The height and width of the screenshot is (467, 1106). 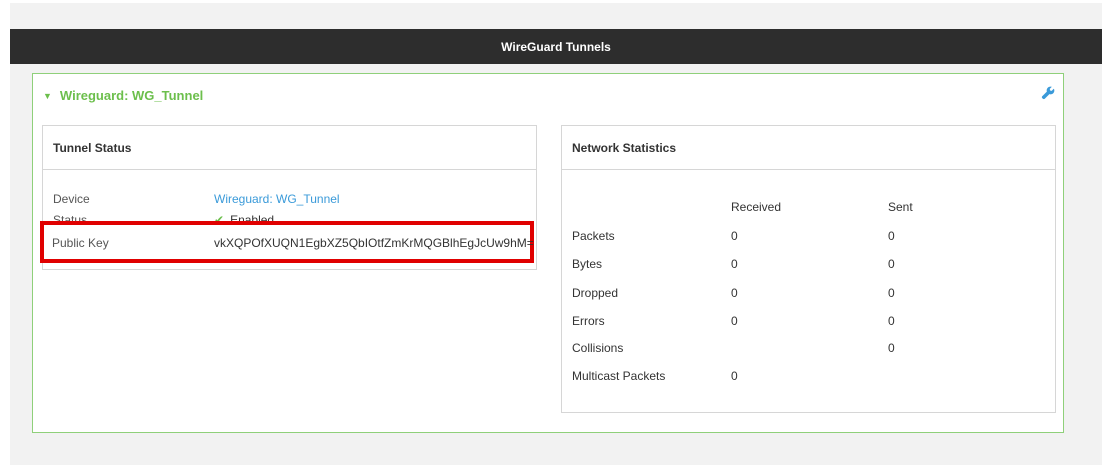 What do you see at coordinates (808, 379) in the screenshot?
I see `table-row: Multicast Packets 0` at bounding box center [808, 379].